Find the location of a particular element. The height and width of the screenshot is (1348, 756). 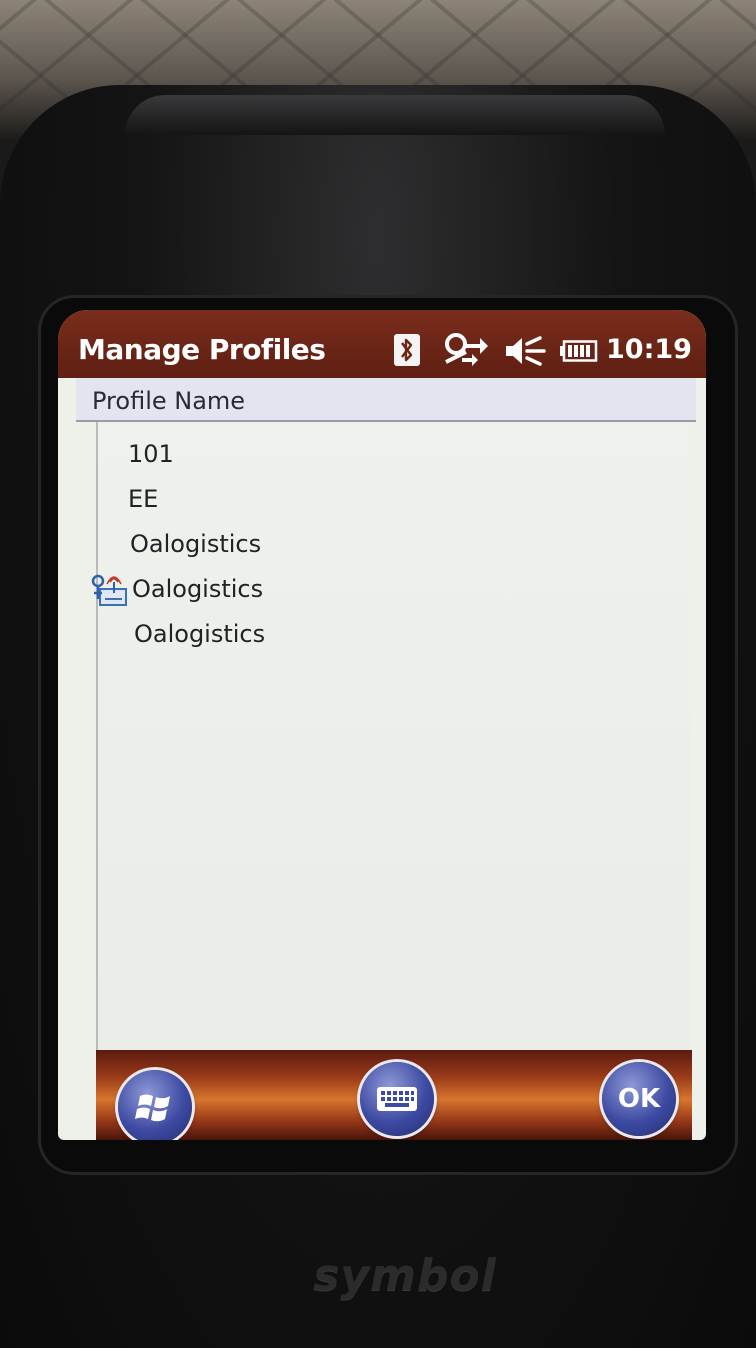

page-title: Manage Profiles is located at coordinates (202, 349).